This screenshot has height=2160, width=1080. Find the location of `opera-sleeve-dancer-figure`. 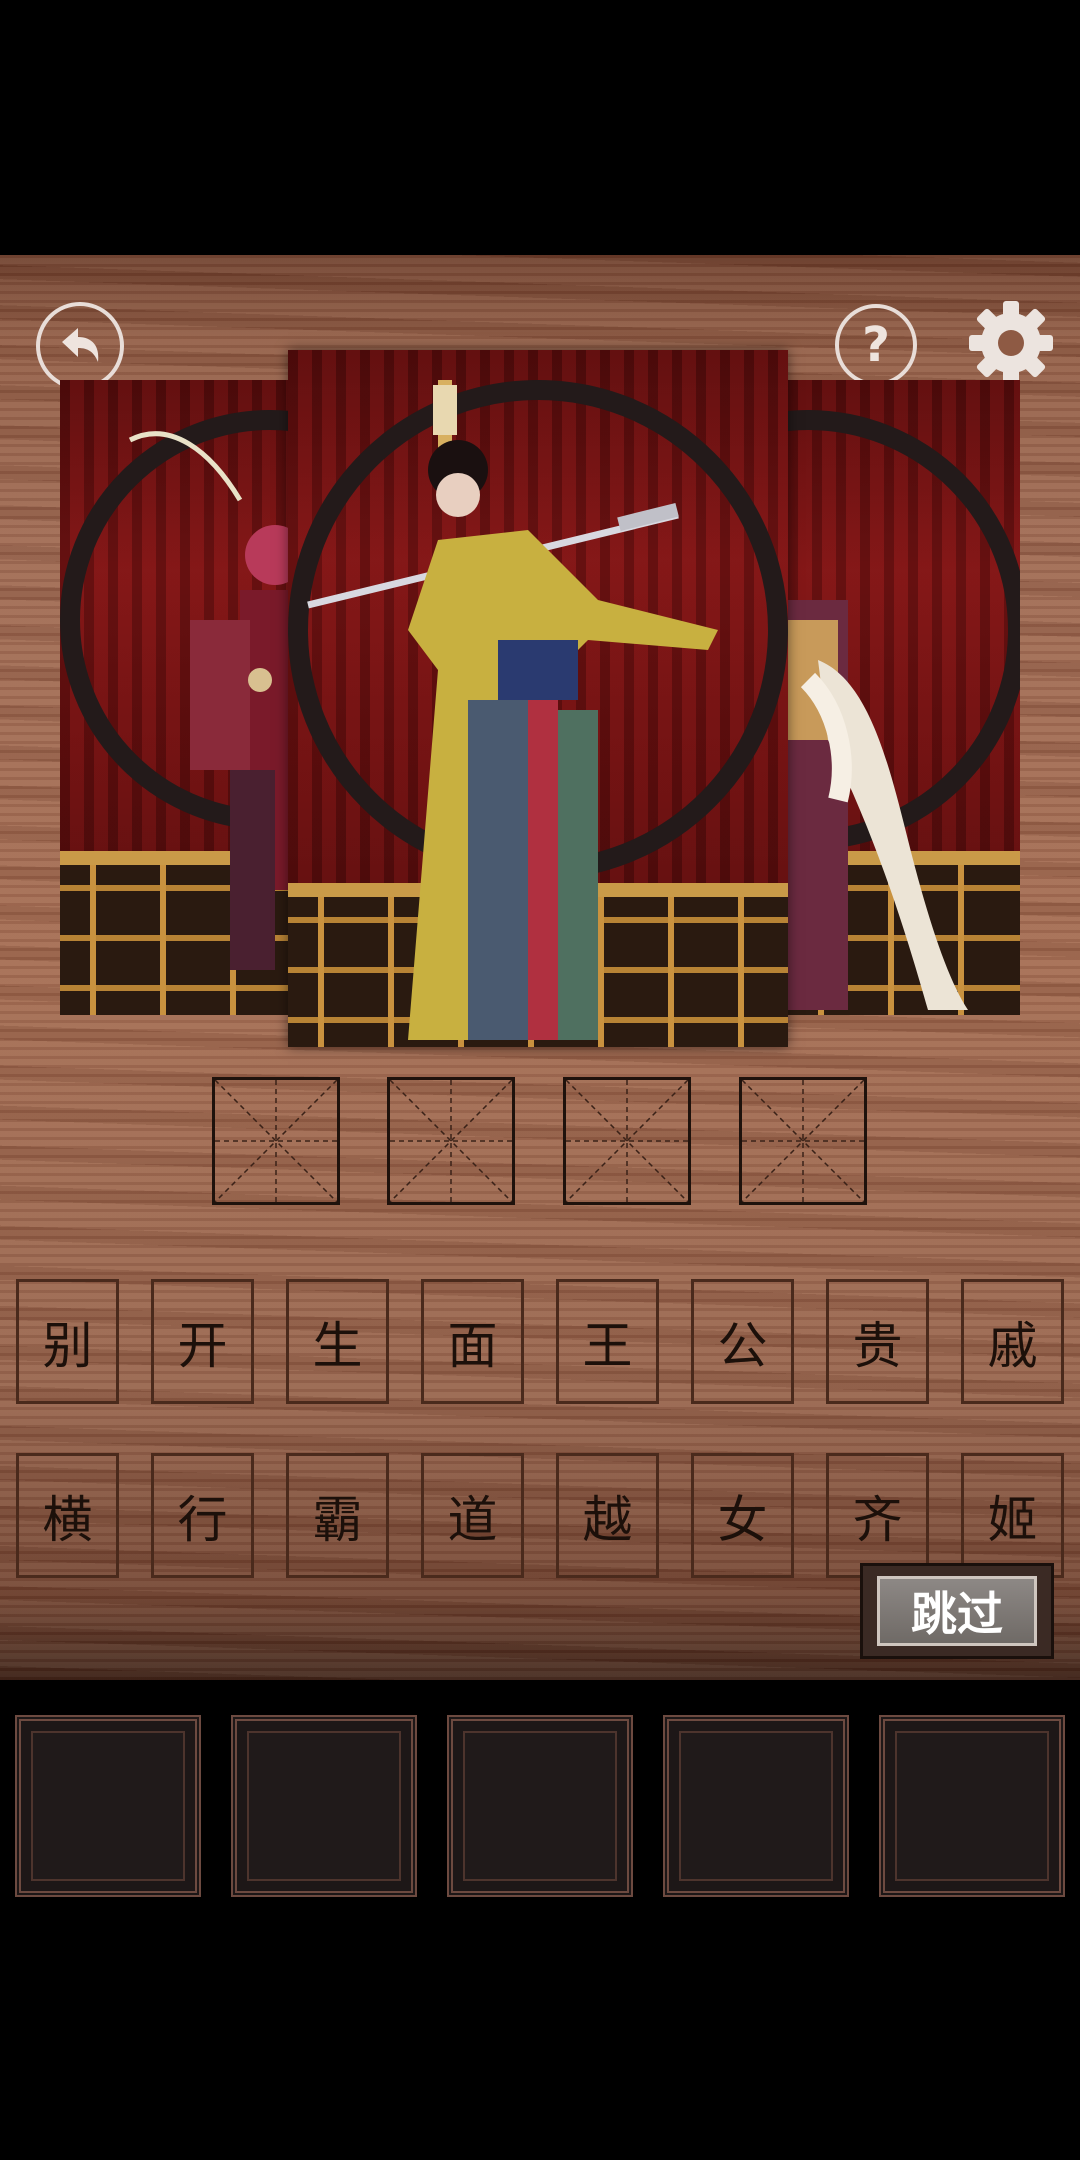

opera-sleeve-dancer-figure is located at coordinates (878, 805).